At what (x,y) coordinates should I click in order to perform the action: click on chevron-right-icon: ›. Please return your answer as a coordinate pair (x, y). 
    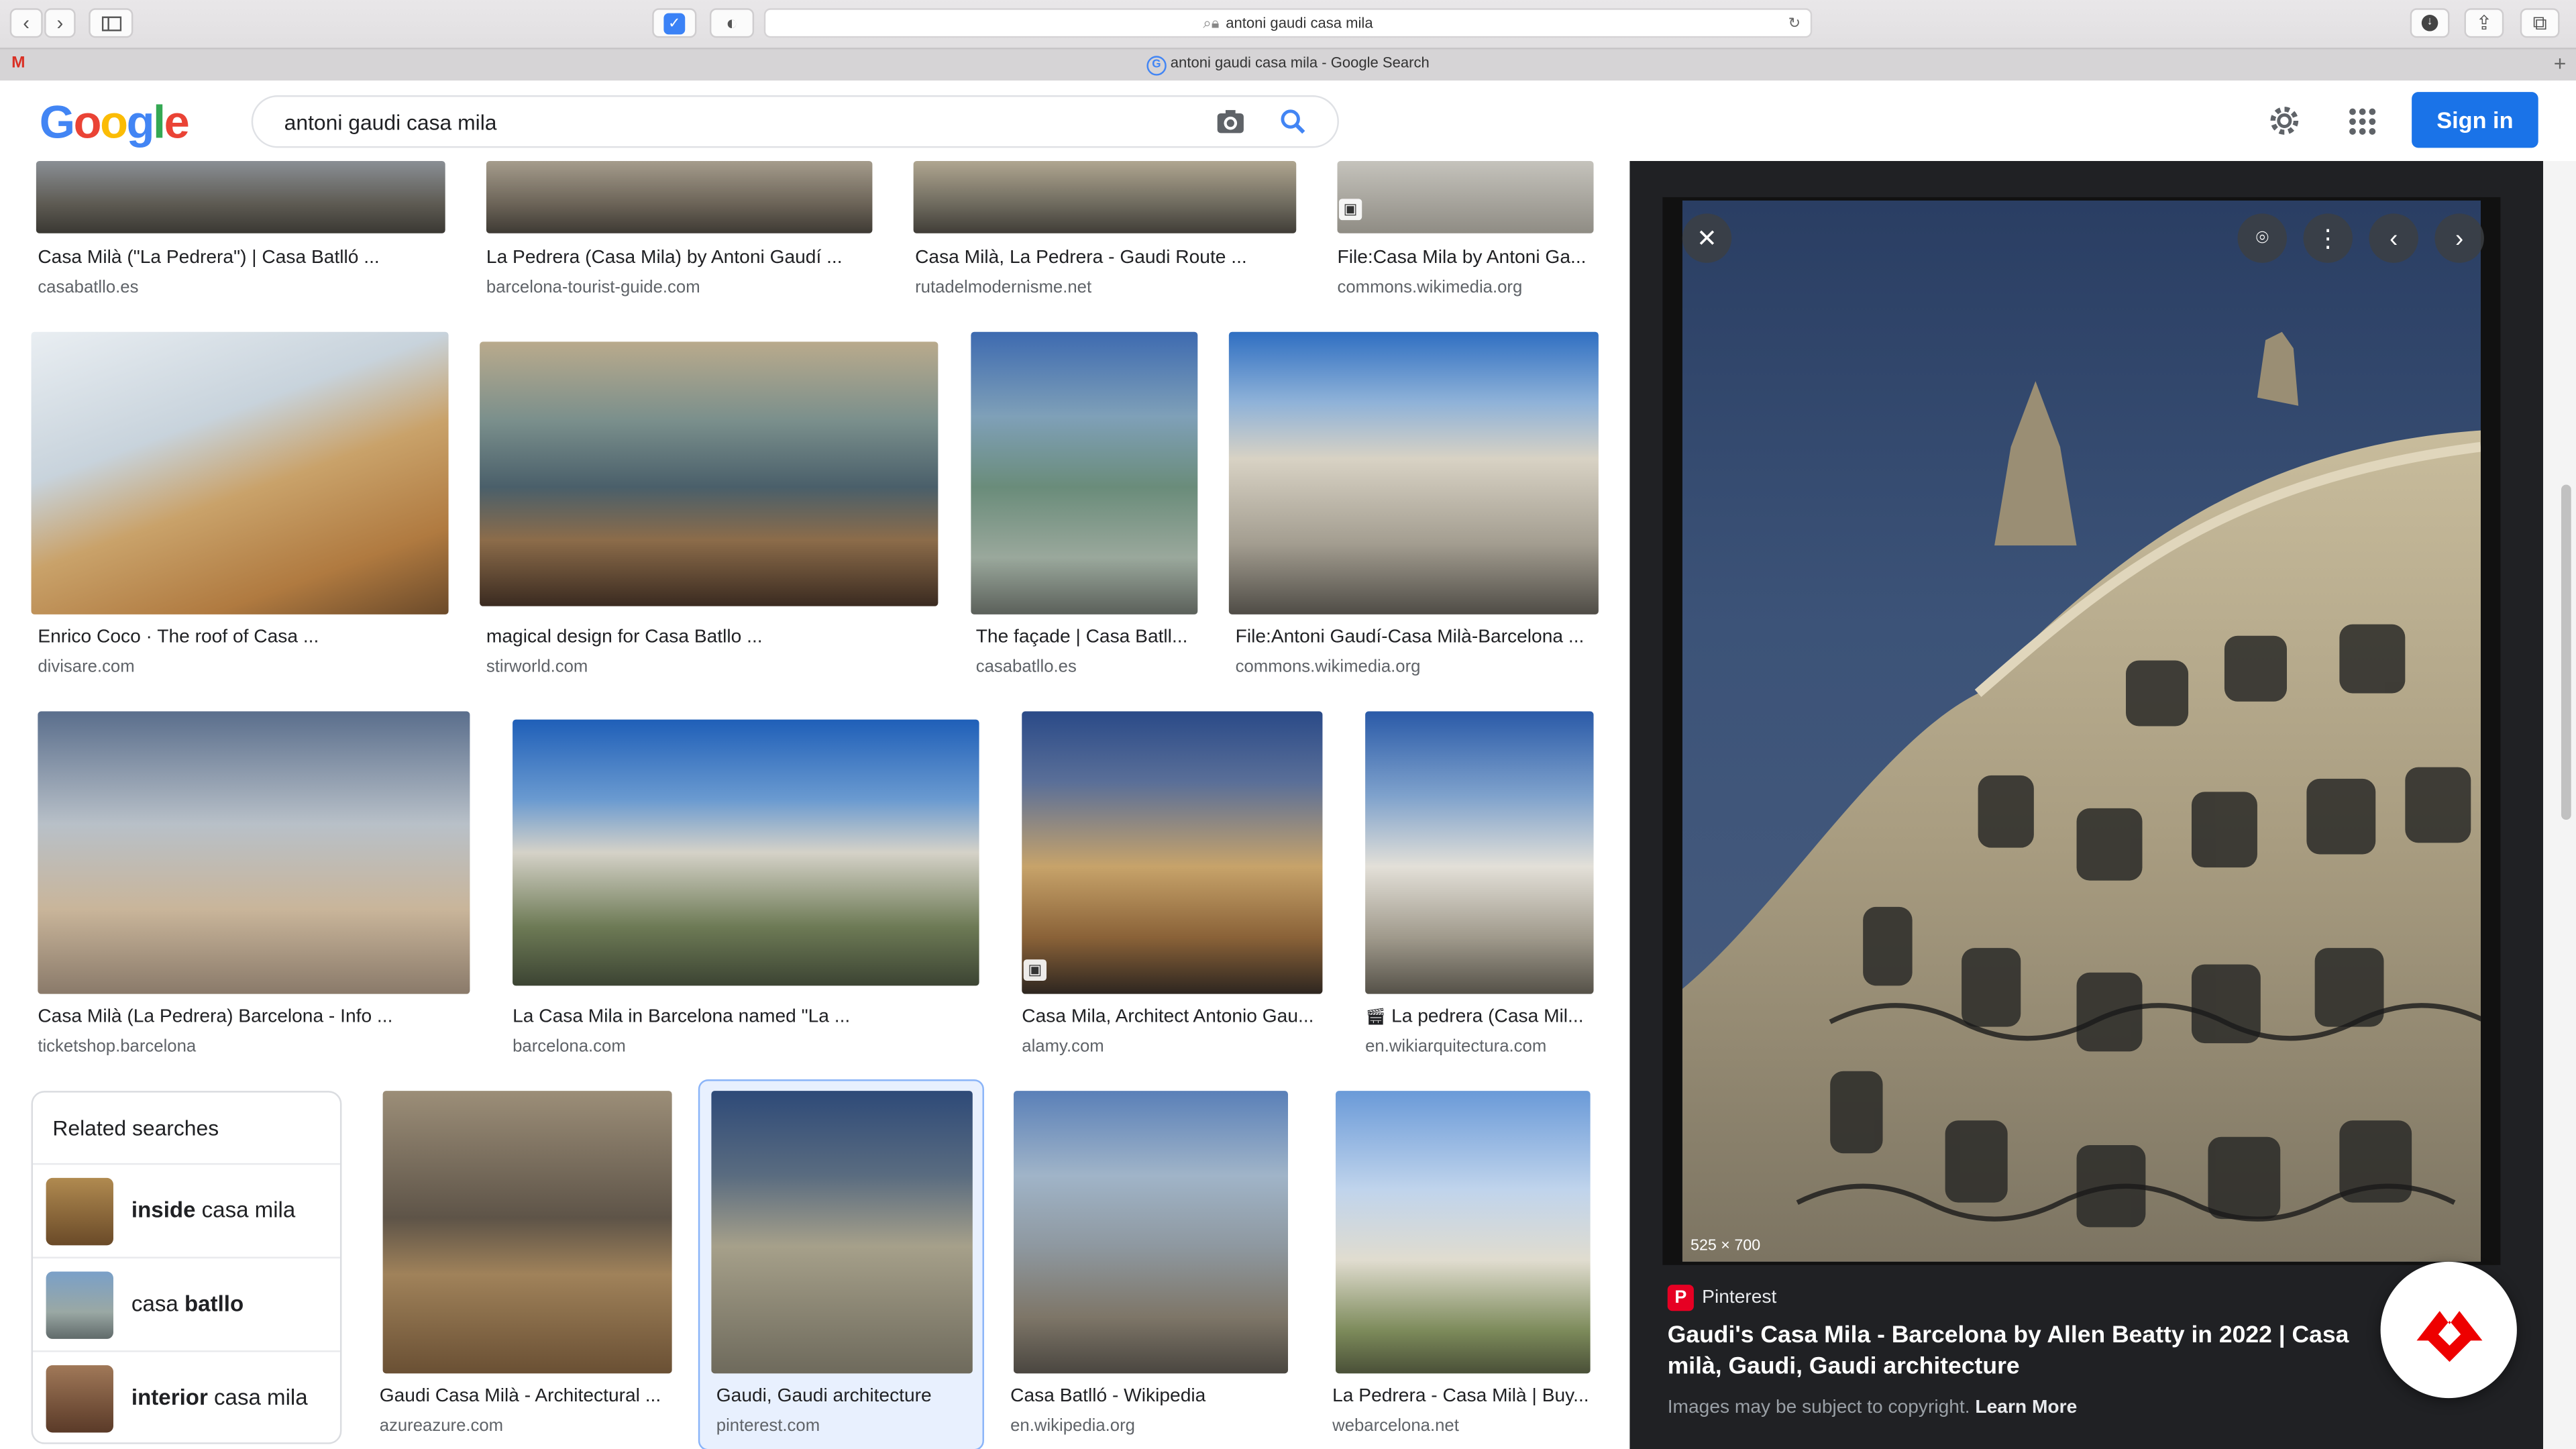
    Looking at the image, I should click on (2459, 238).